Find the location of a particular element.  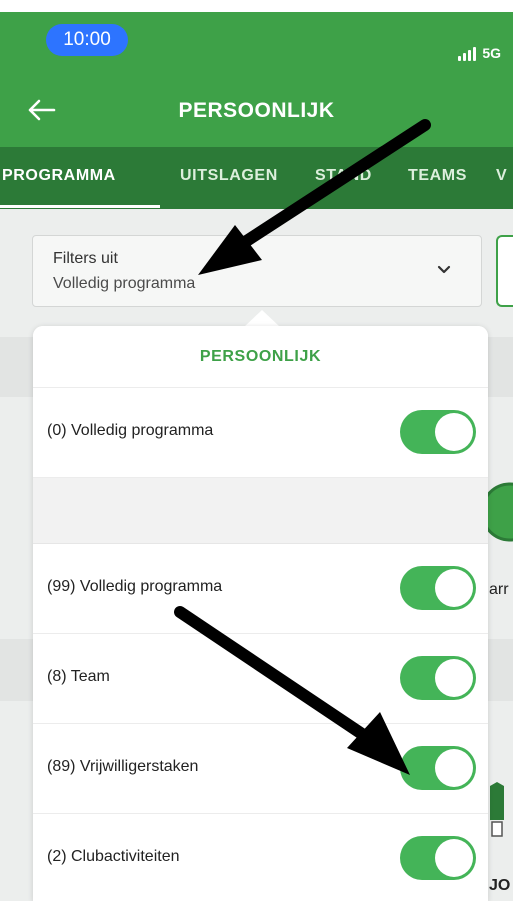

popover-header: PERSOONLIJK is located at coordinates (260, 357).